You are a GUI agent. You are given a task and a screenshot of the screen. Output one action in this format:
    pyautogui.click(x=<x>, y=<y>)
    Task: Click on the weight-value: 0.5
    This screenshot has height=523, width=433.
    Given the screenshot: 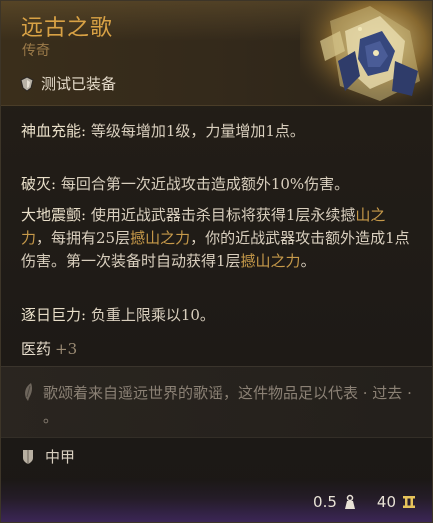 What is the action you would take?
    pyautogui.click(x=325, y=502)
    